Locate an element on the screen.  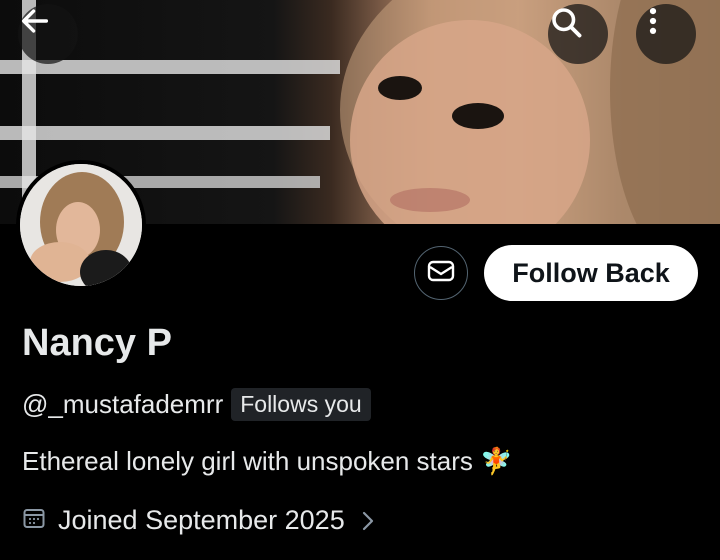
avatar is located at coordinates (81, 225).